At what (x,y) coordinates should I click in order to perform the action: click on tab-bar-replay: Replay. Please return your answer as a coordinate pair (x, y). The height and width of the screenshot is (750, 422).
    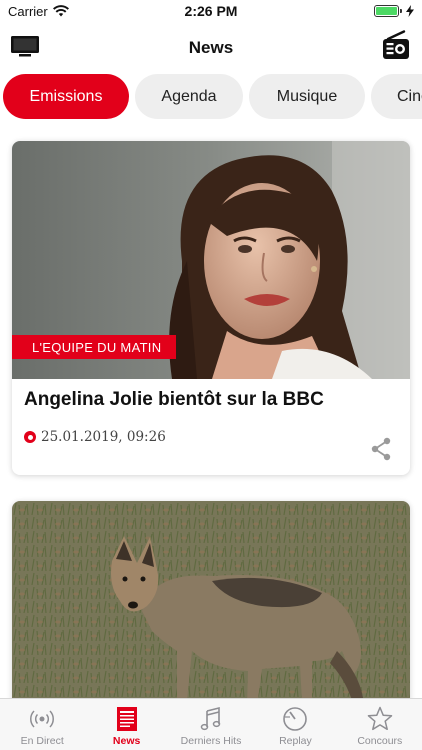
    Looking at the image, I should click on (295, 724).